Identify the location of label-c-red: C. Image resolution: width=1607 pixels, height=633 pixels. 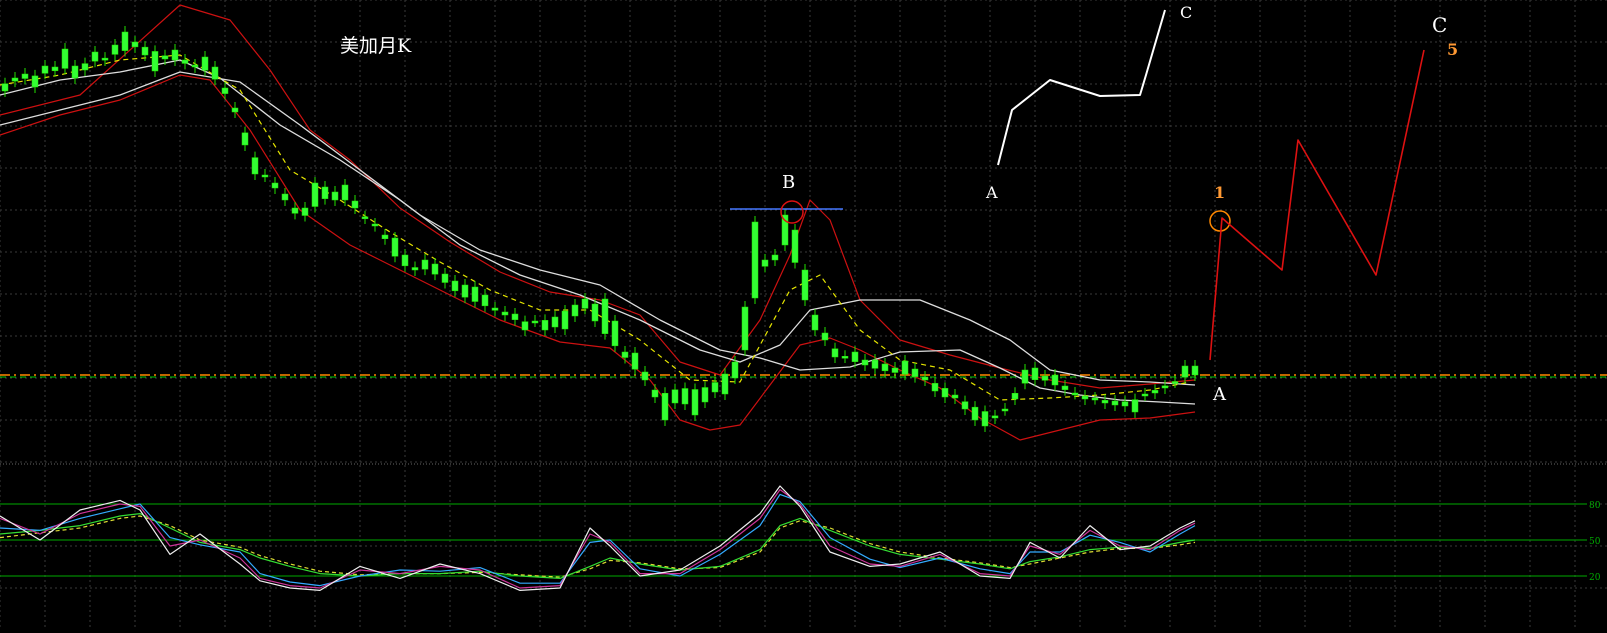
(1439, 25).